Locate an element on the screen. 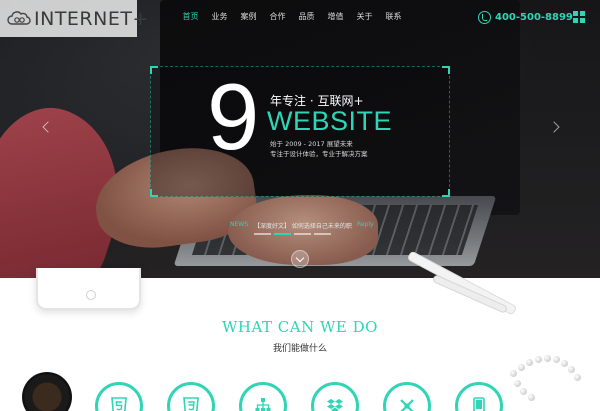  news-reply-link: Reply is located at coordinates (365, 224).